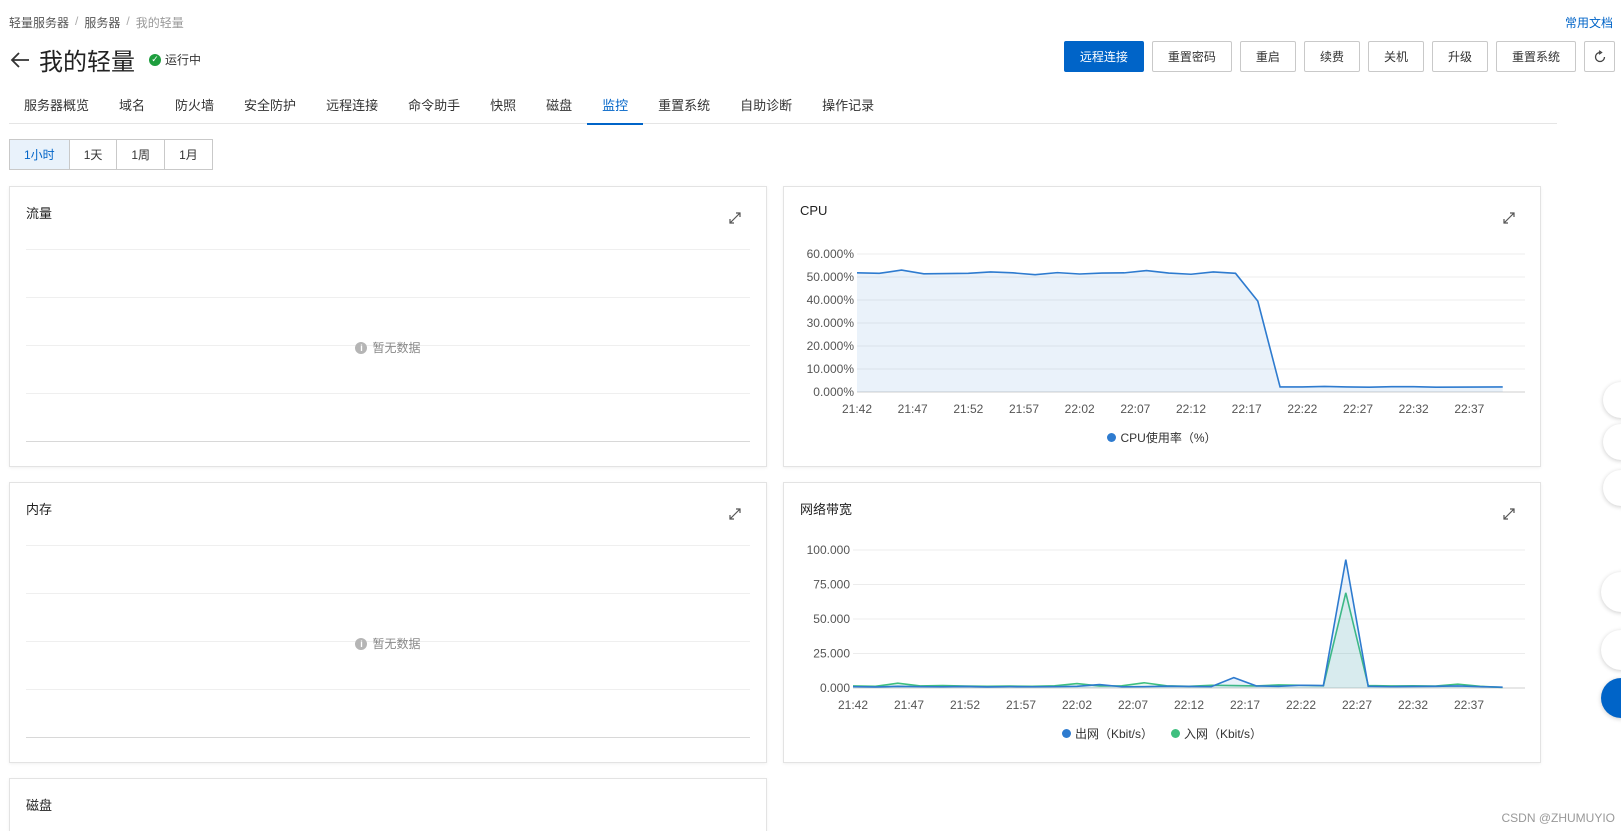 The width and height of the screenshot is (1621, 831). I want to click on legend-item: 入网（Kbit/s）, so click(1216, 733).